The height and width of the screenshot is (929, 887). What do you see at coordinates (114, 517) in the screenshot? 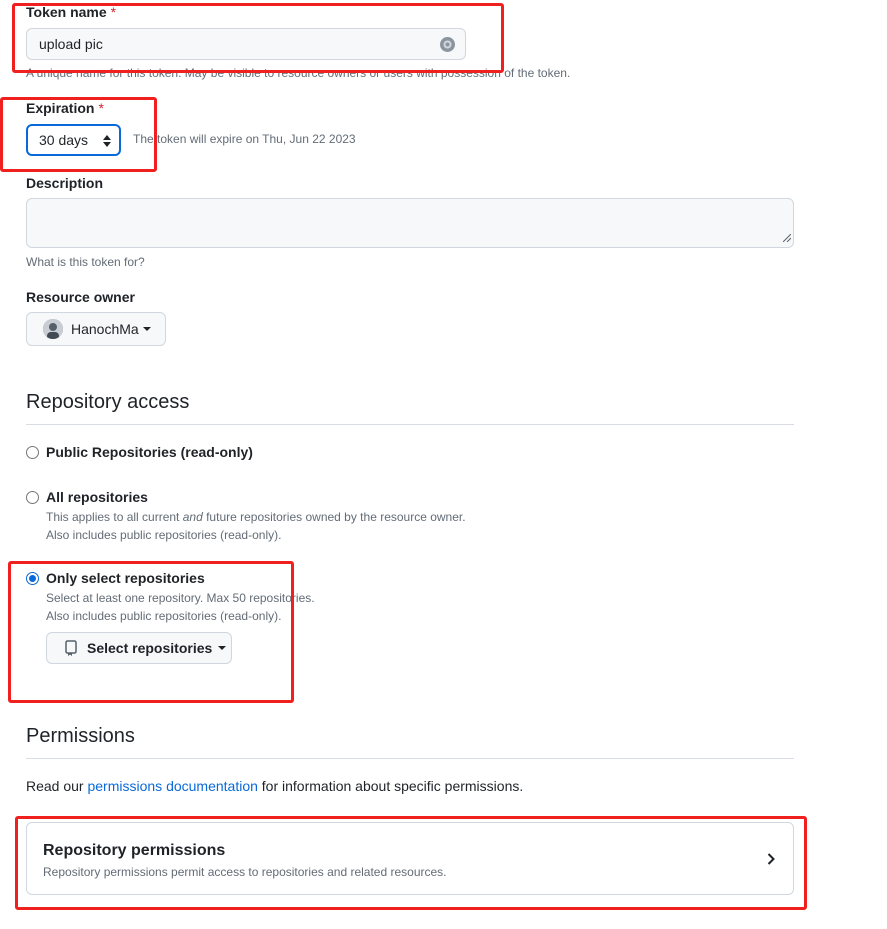
I see `desc-text: This applies to all current` at bounding box center [114, 517].